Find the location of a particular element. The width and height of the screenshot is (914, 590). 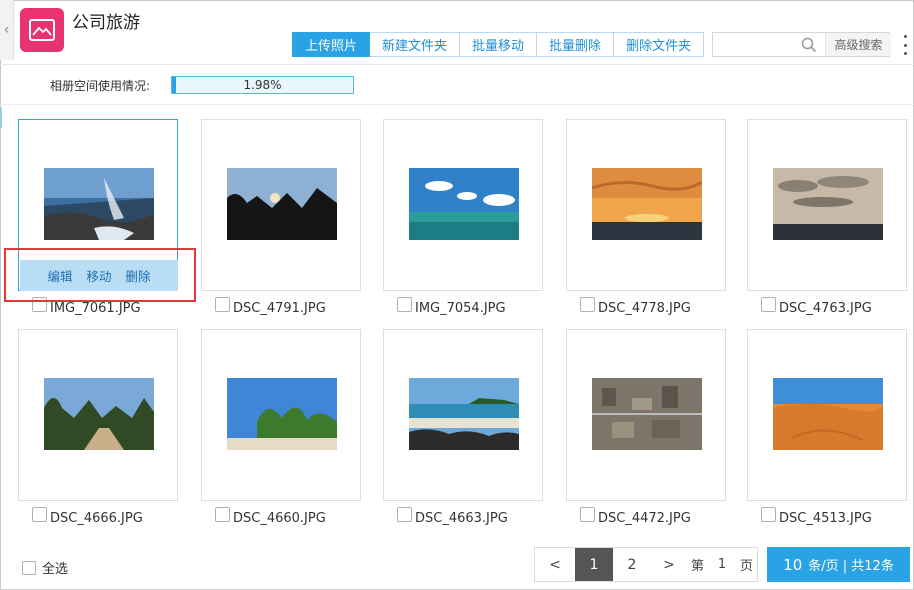

batch-delete-button: 批量删除 is located at coordinates (576, 44).